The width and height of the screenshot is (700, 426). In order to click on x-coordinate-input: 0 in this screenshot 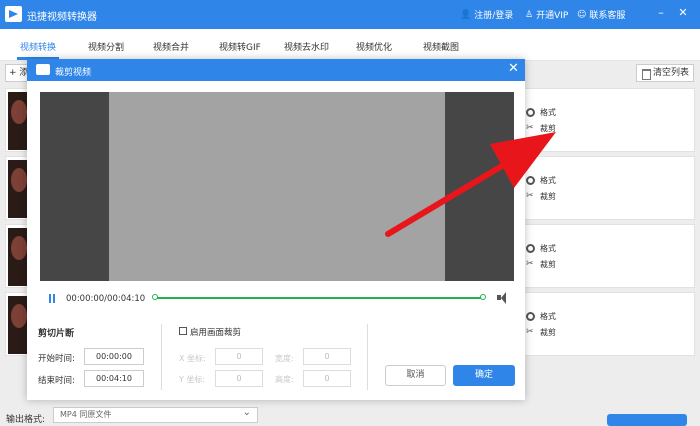, I will do `click(239, 356)`.